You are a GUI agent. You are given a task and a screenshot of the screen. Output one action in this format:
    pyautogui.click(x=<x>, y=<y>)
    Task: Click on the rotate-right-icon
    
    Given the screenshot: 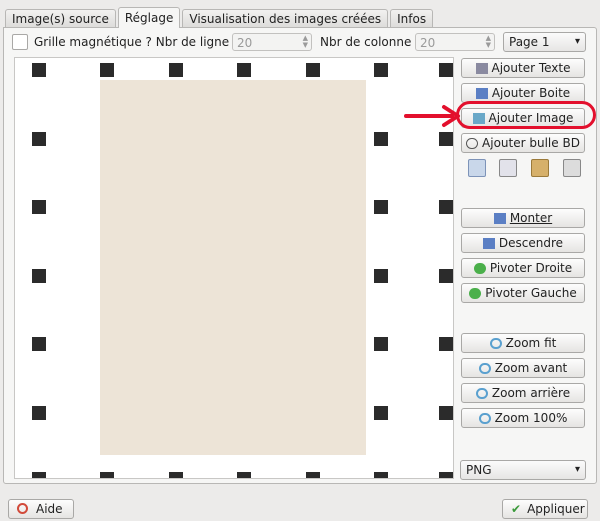 What is the action you would take?
    pyautogui.click(x=479, y=268)
    